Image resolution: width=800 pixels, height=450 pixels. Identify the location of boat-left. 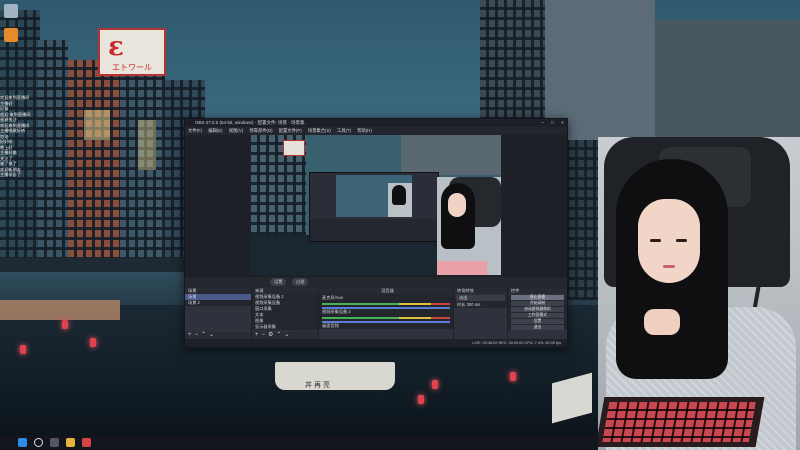
(60, 310).